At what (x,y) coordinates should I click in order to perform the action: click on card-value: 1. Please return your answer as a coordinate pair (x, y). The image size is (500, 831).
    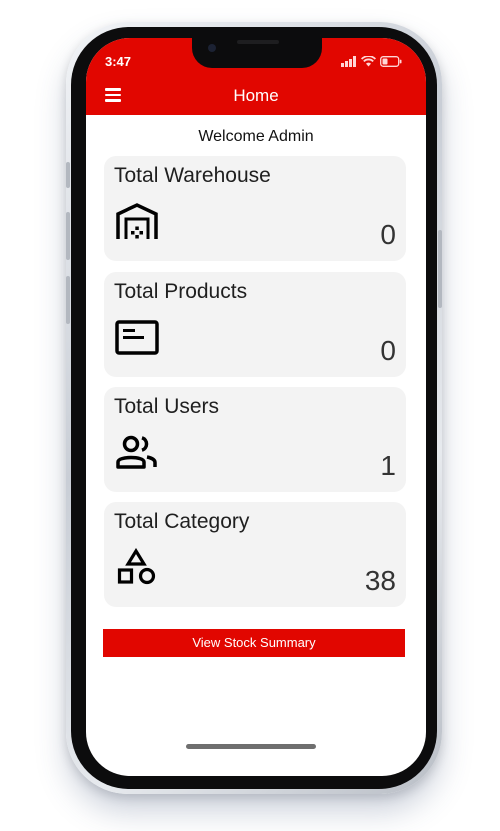
    Looking at the image, I should click on (388, 465).